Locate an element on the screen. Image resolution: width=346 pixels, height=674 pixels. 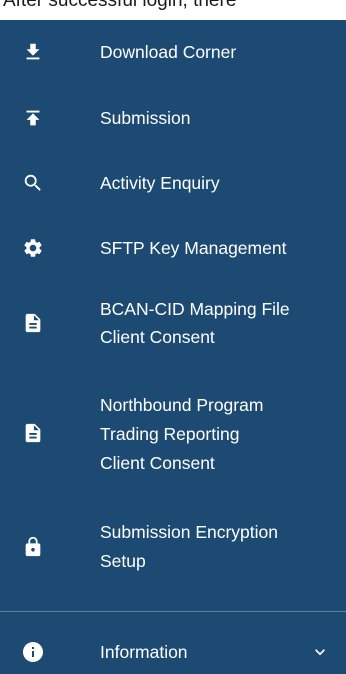
sidebar-divider is located at coordinates (173, 611).